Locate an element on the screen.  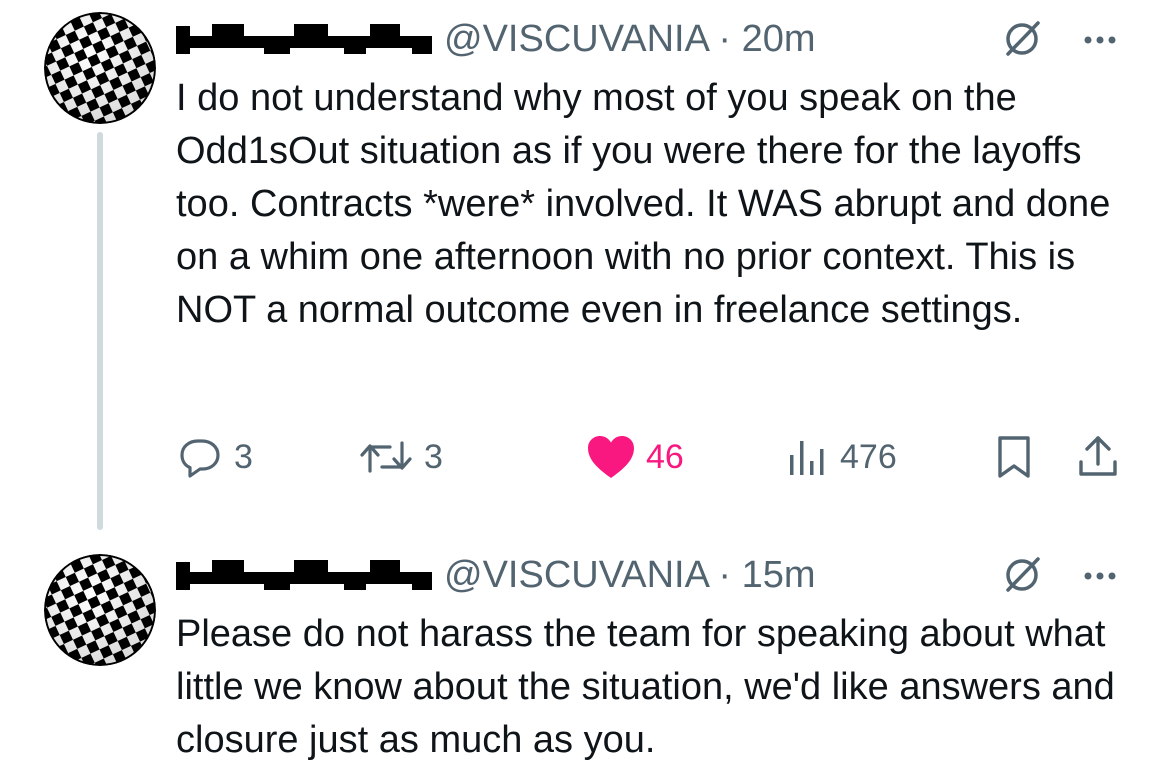
share-upload-icon is located at coordinates (1098, 456).